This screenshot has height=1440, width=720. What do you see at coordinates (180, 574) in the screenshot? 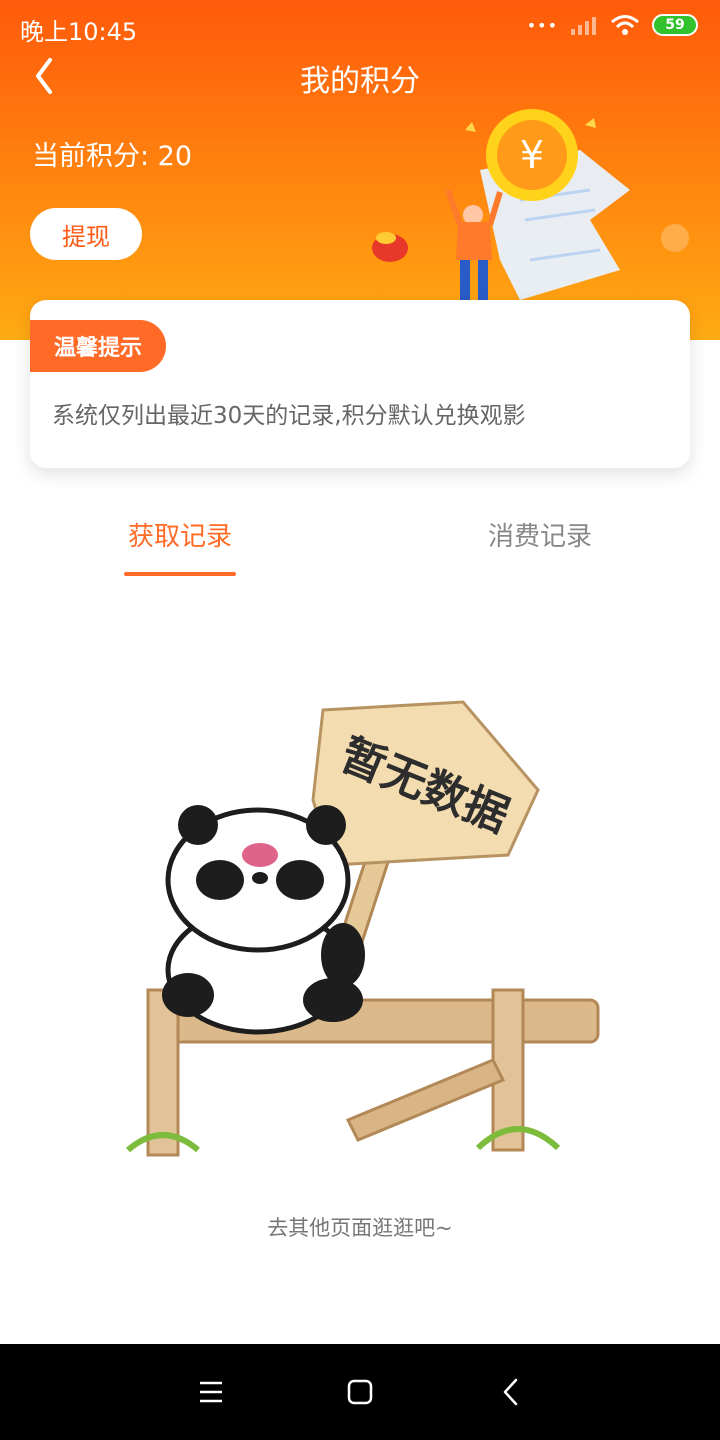
I see `tab-active-indicator` at bounding box center [180, 574].